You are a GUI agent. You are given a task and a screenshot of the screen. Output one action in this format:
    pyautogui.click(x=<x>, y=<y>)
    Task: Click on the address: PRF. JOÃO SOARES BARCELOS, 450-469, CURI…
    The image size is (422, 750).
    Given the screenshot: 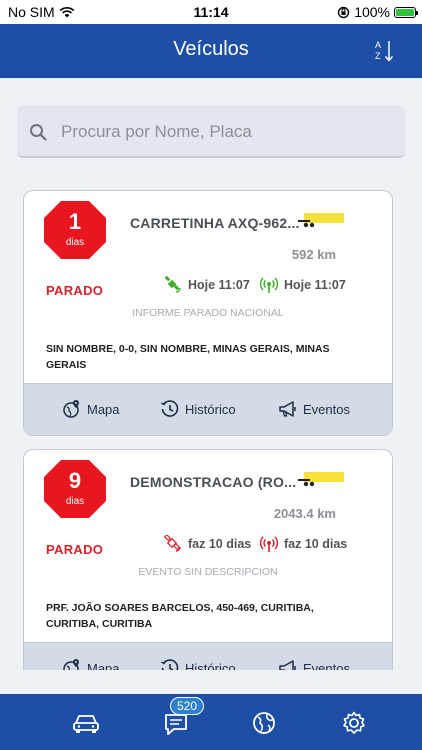 What is the action you would take?
    pyautogui.click(x=180, y=616)
    